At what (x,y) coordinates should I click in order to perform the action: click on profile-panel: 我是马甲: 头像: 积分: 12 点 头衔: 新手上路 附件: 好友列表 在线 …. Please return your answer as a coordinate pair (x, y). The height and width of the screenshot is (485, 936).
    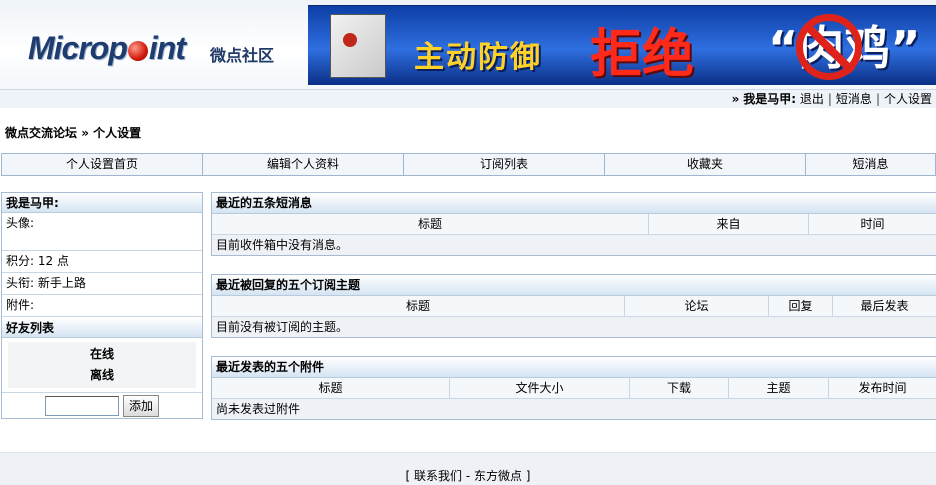
    Looking at the image, I should click on (102, 305).